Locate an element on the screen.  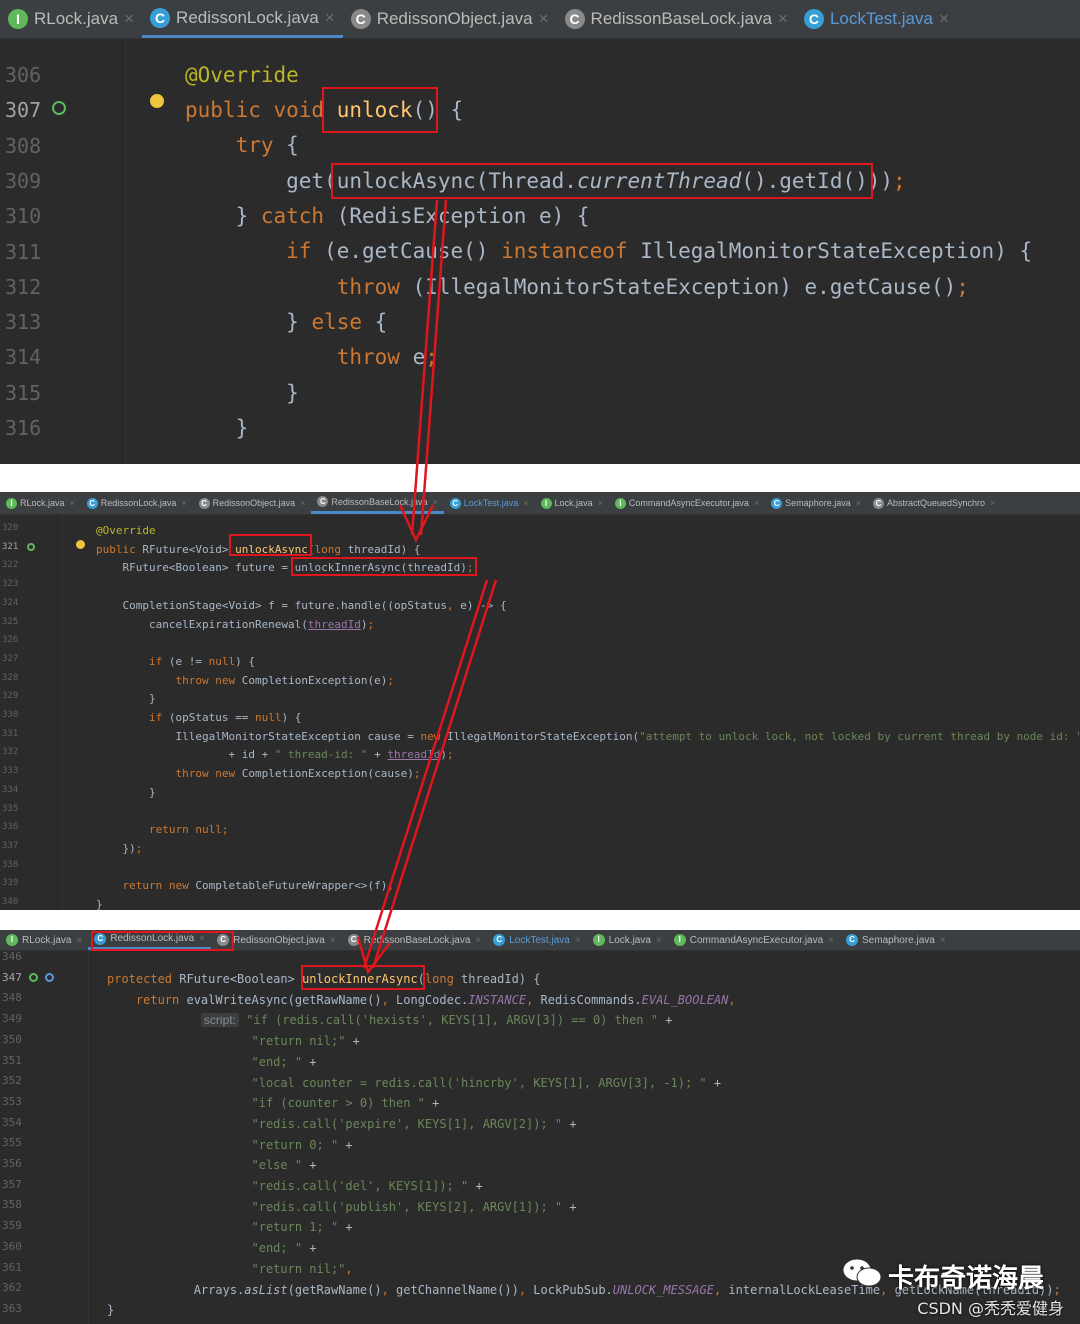
line-number: 314 is located at coordinates (23, 357).